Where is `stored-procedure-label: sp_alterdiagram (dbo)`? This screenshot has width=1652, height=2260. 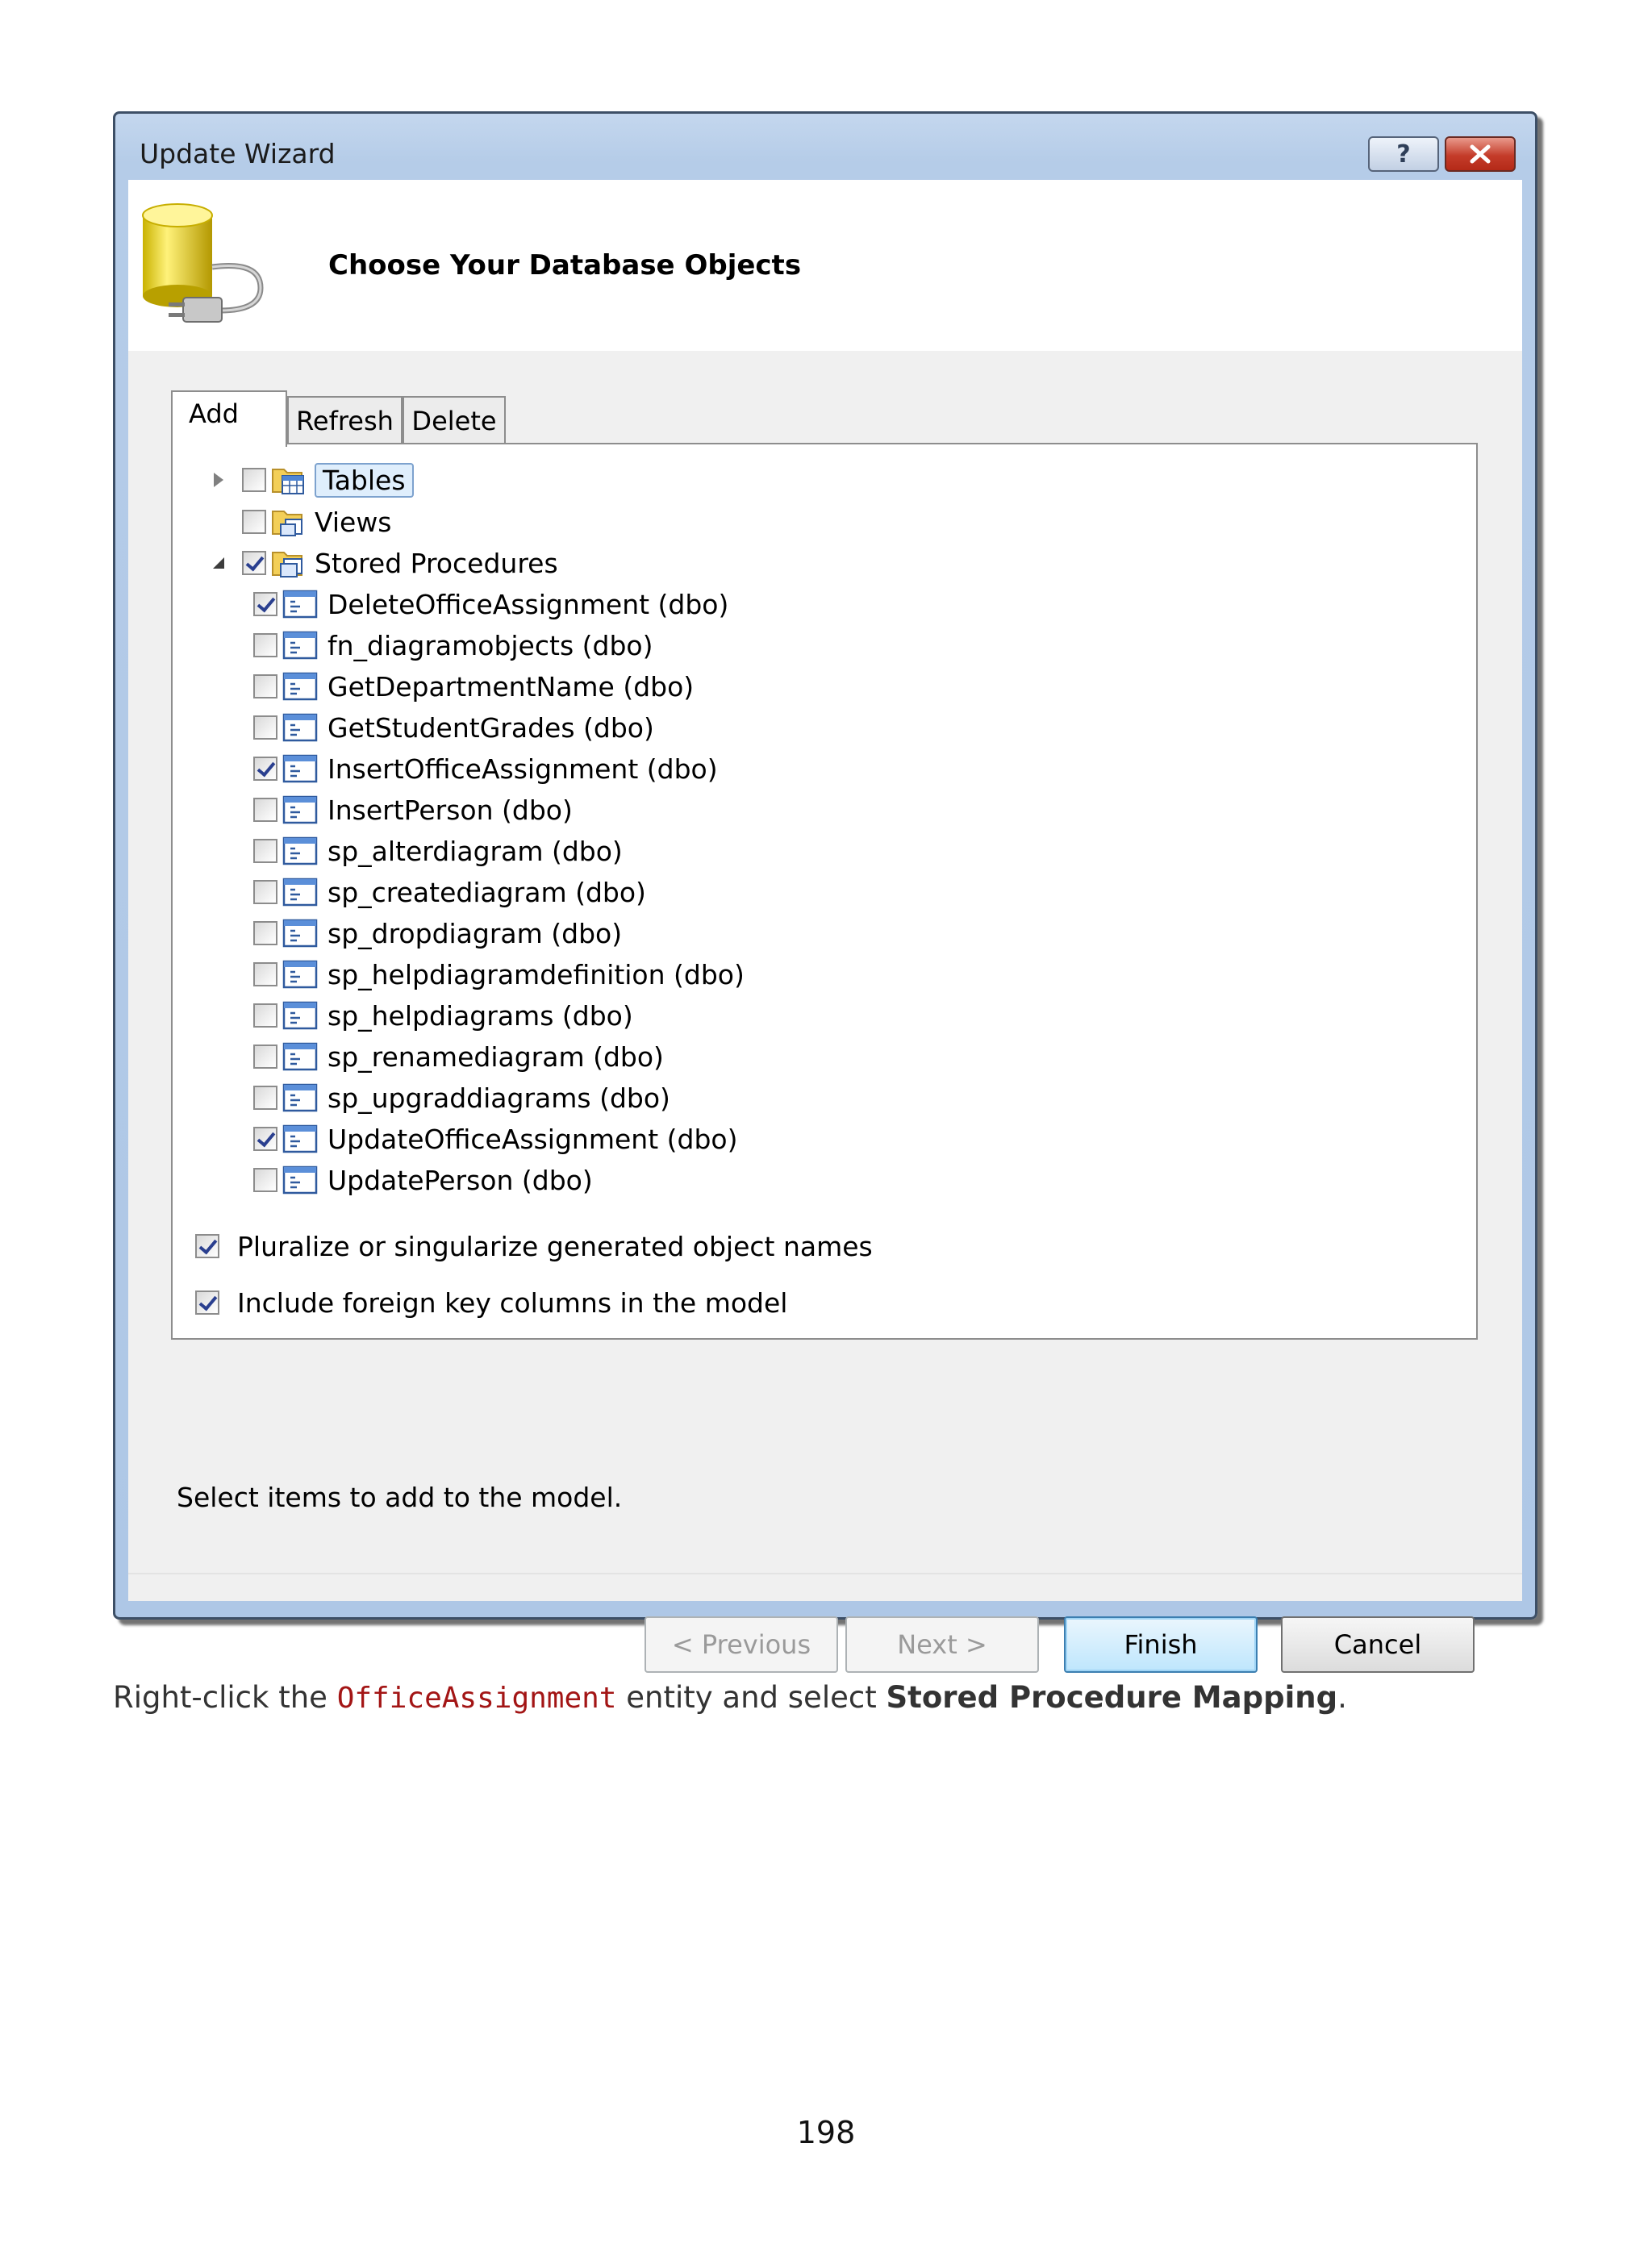 stored-procedure-label: sp_alterdiagram (dbo) is located at coordinates (475, 851).